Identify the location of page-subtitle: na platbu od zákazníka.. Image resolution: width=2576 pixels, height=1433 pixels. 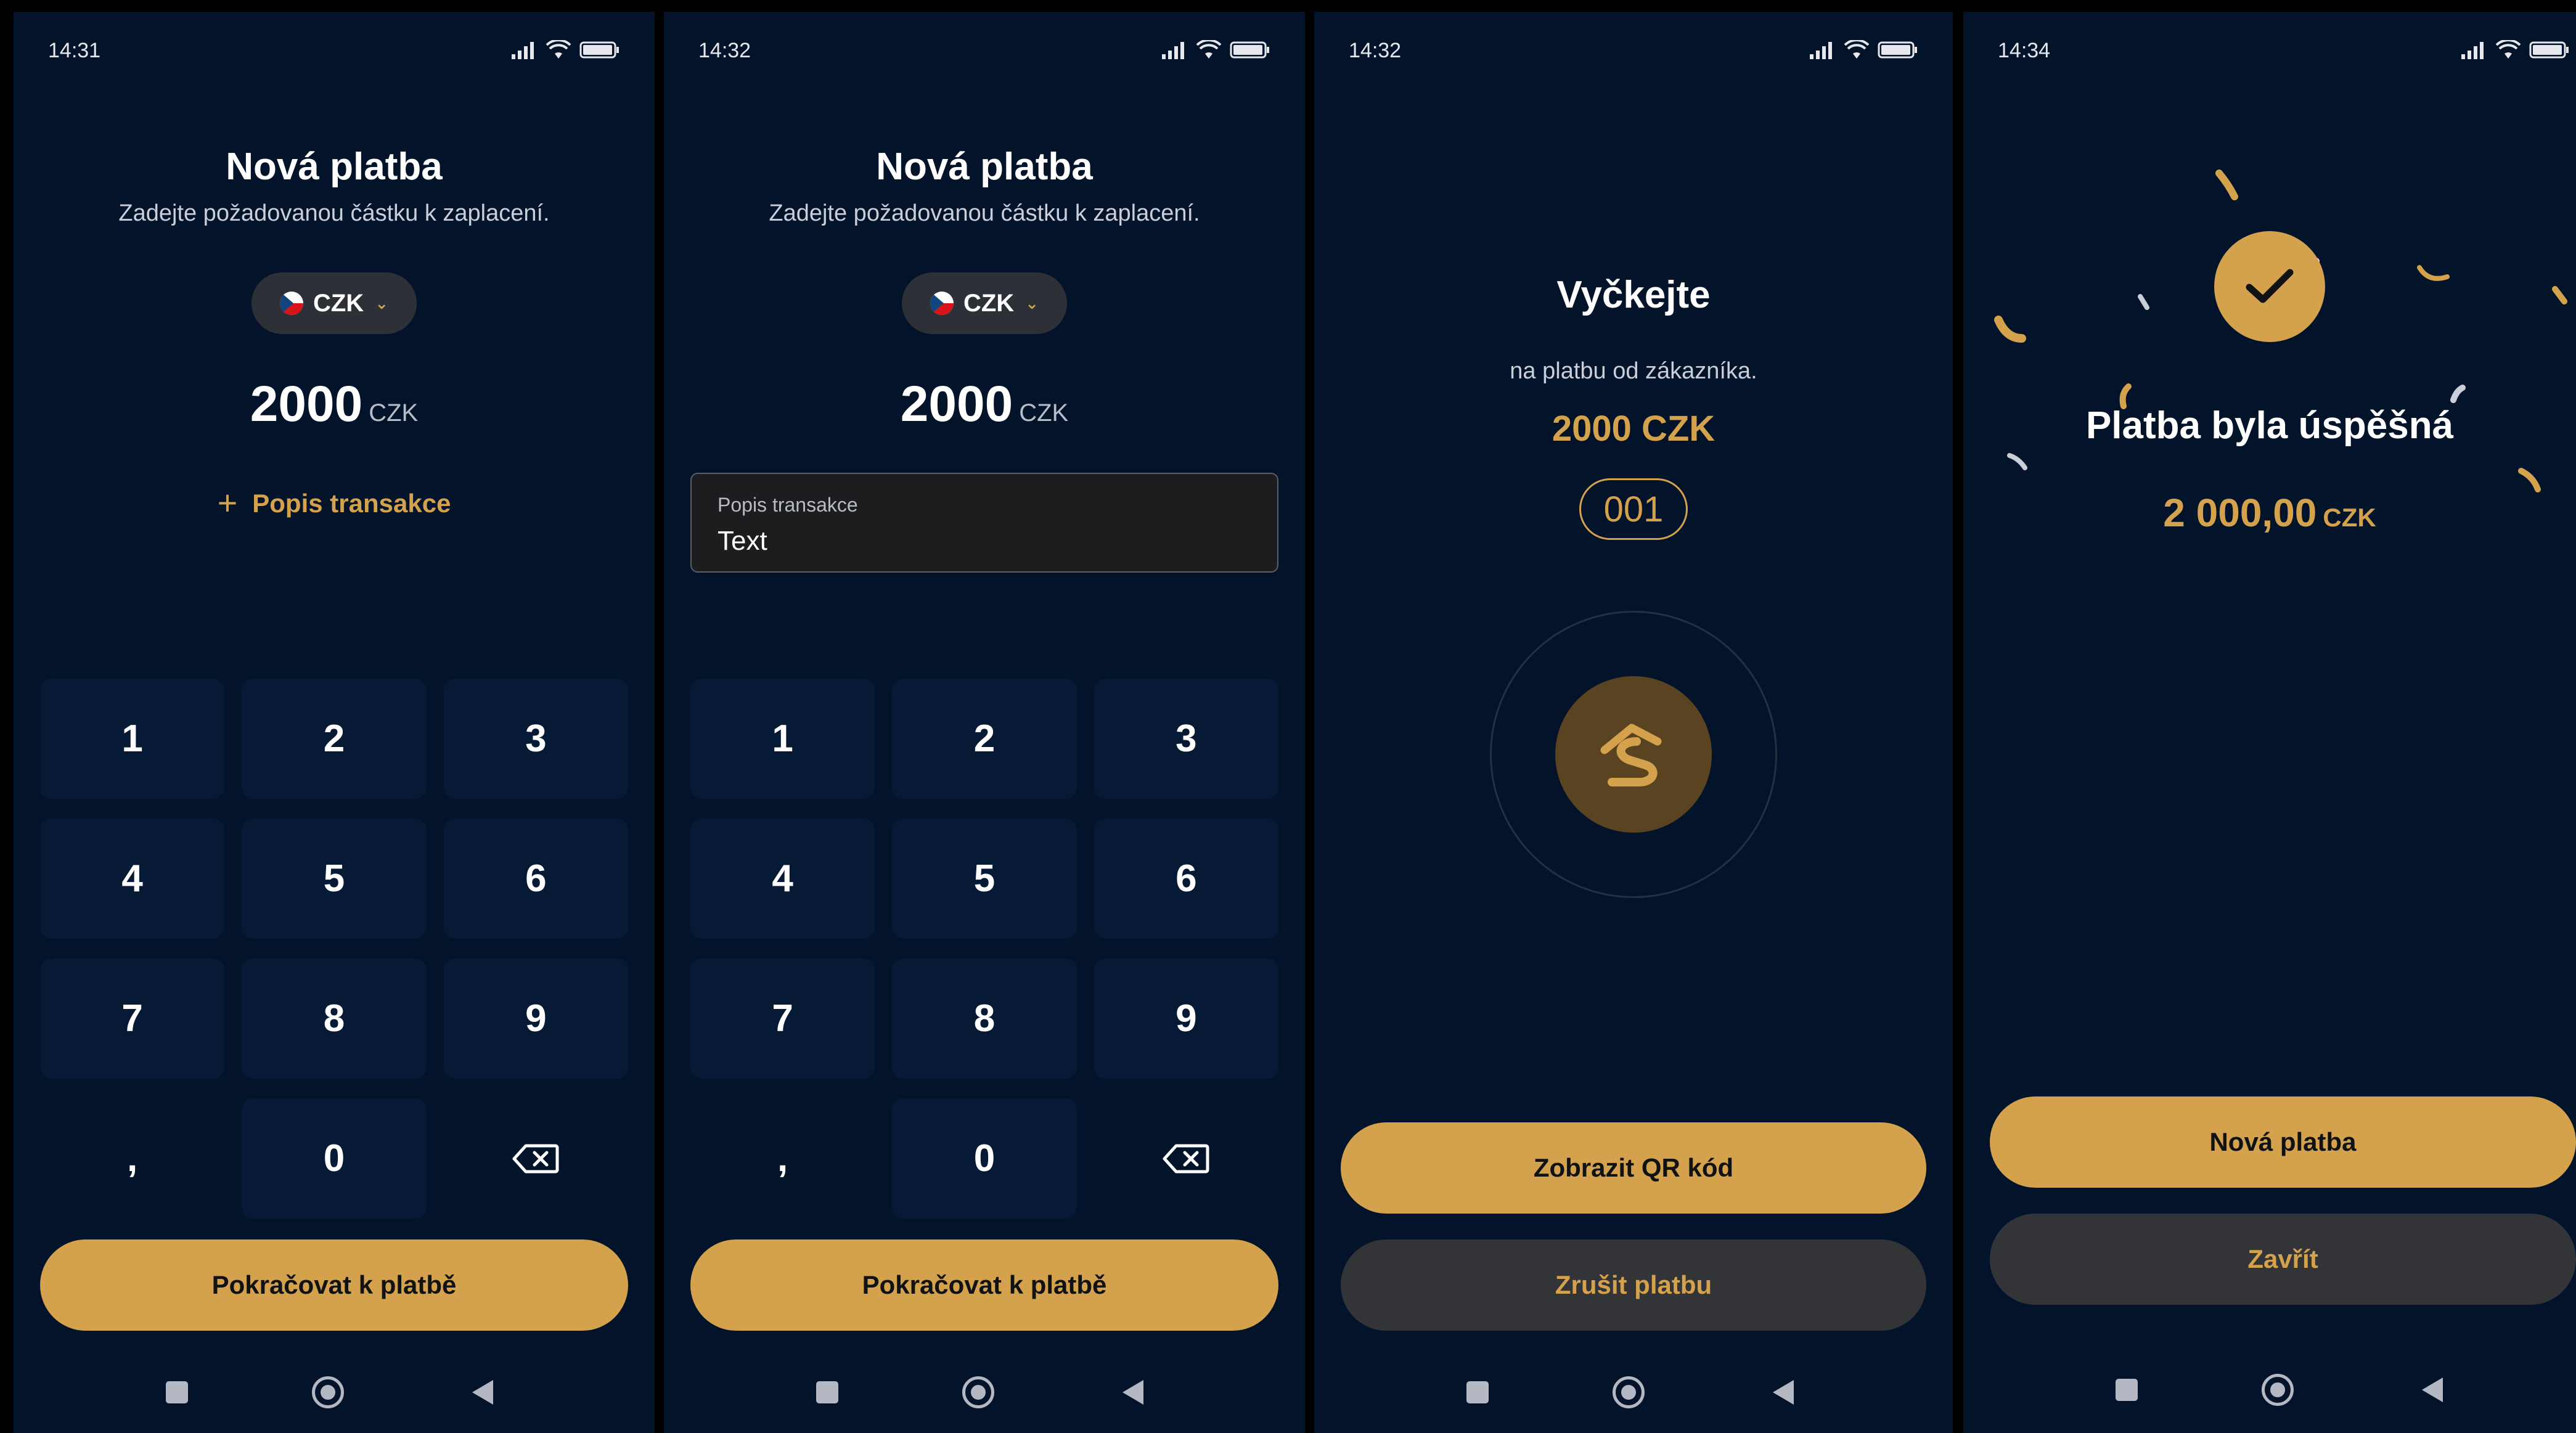
(1633, 371).